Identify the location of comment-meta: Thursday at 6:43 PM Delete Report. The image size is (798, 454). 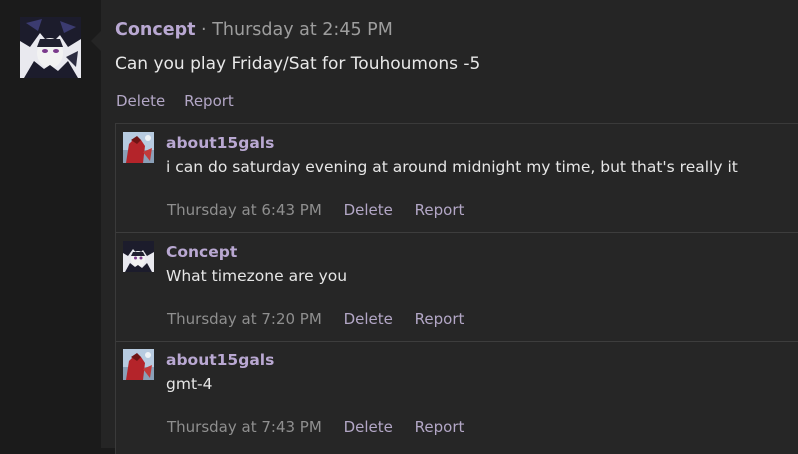
(324, 210).